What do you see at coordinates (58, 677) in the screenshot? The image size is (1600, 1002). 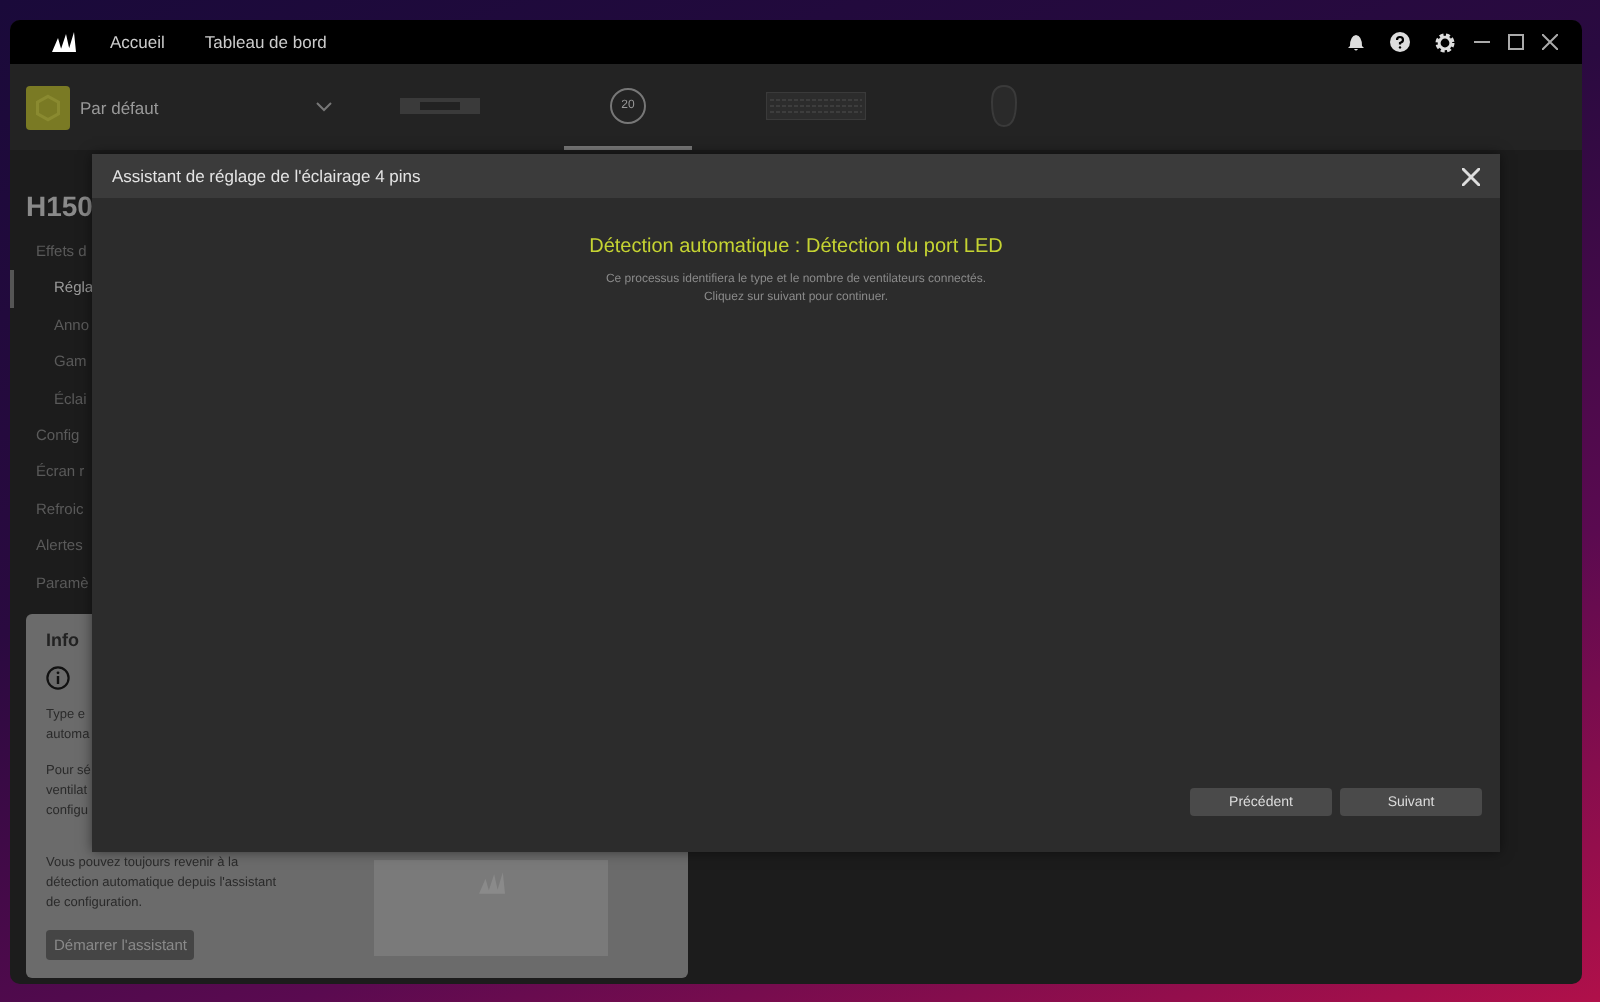 I see `info-icon` at bounding box center [58, 677].